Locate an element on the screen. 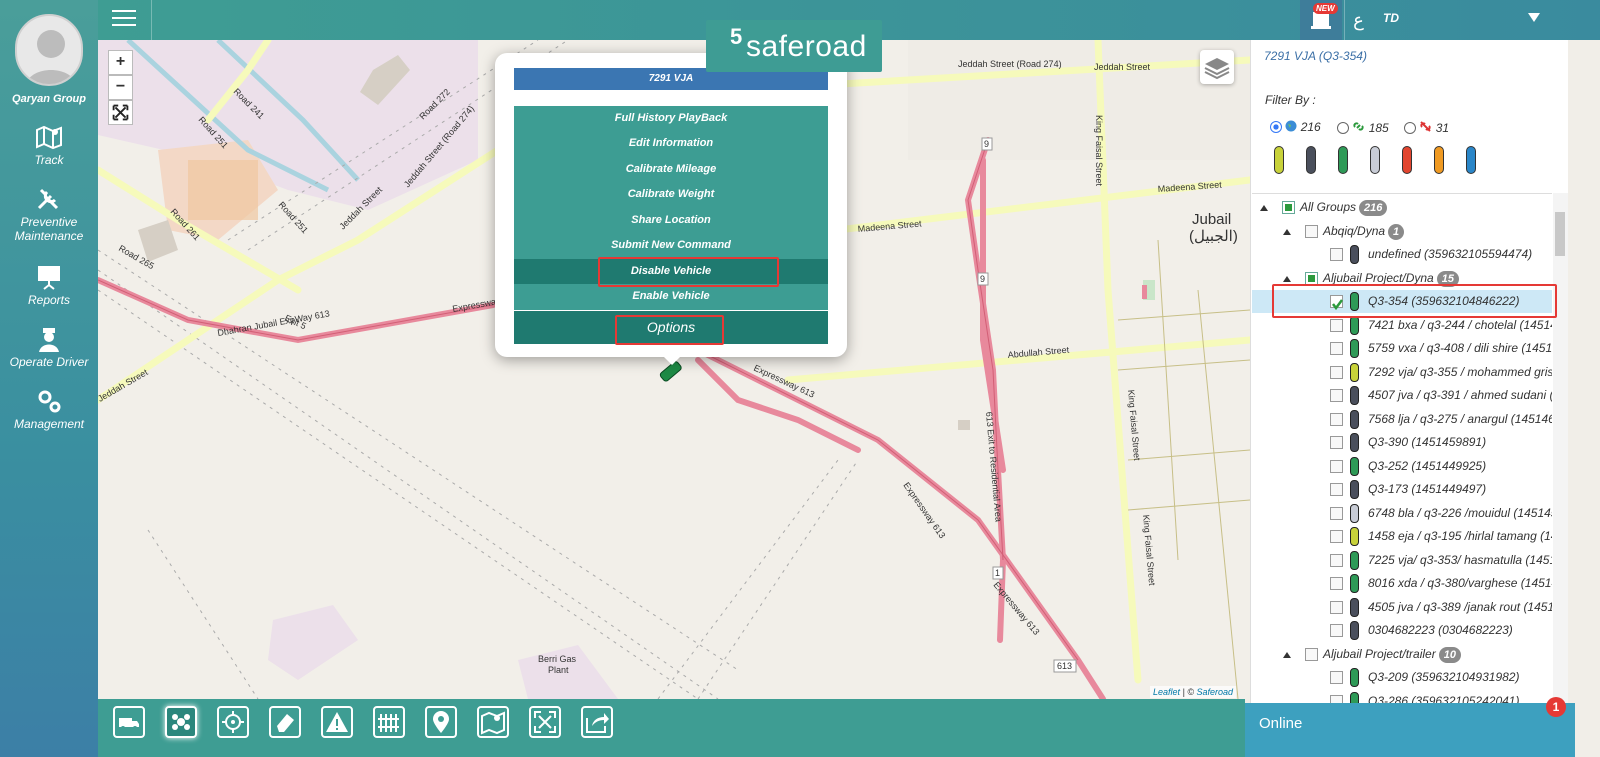 Image resolution: width=1600 pixels, height=757 pixels. language-toggle: ع is located at coordinates (1358, 20).